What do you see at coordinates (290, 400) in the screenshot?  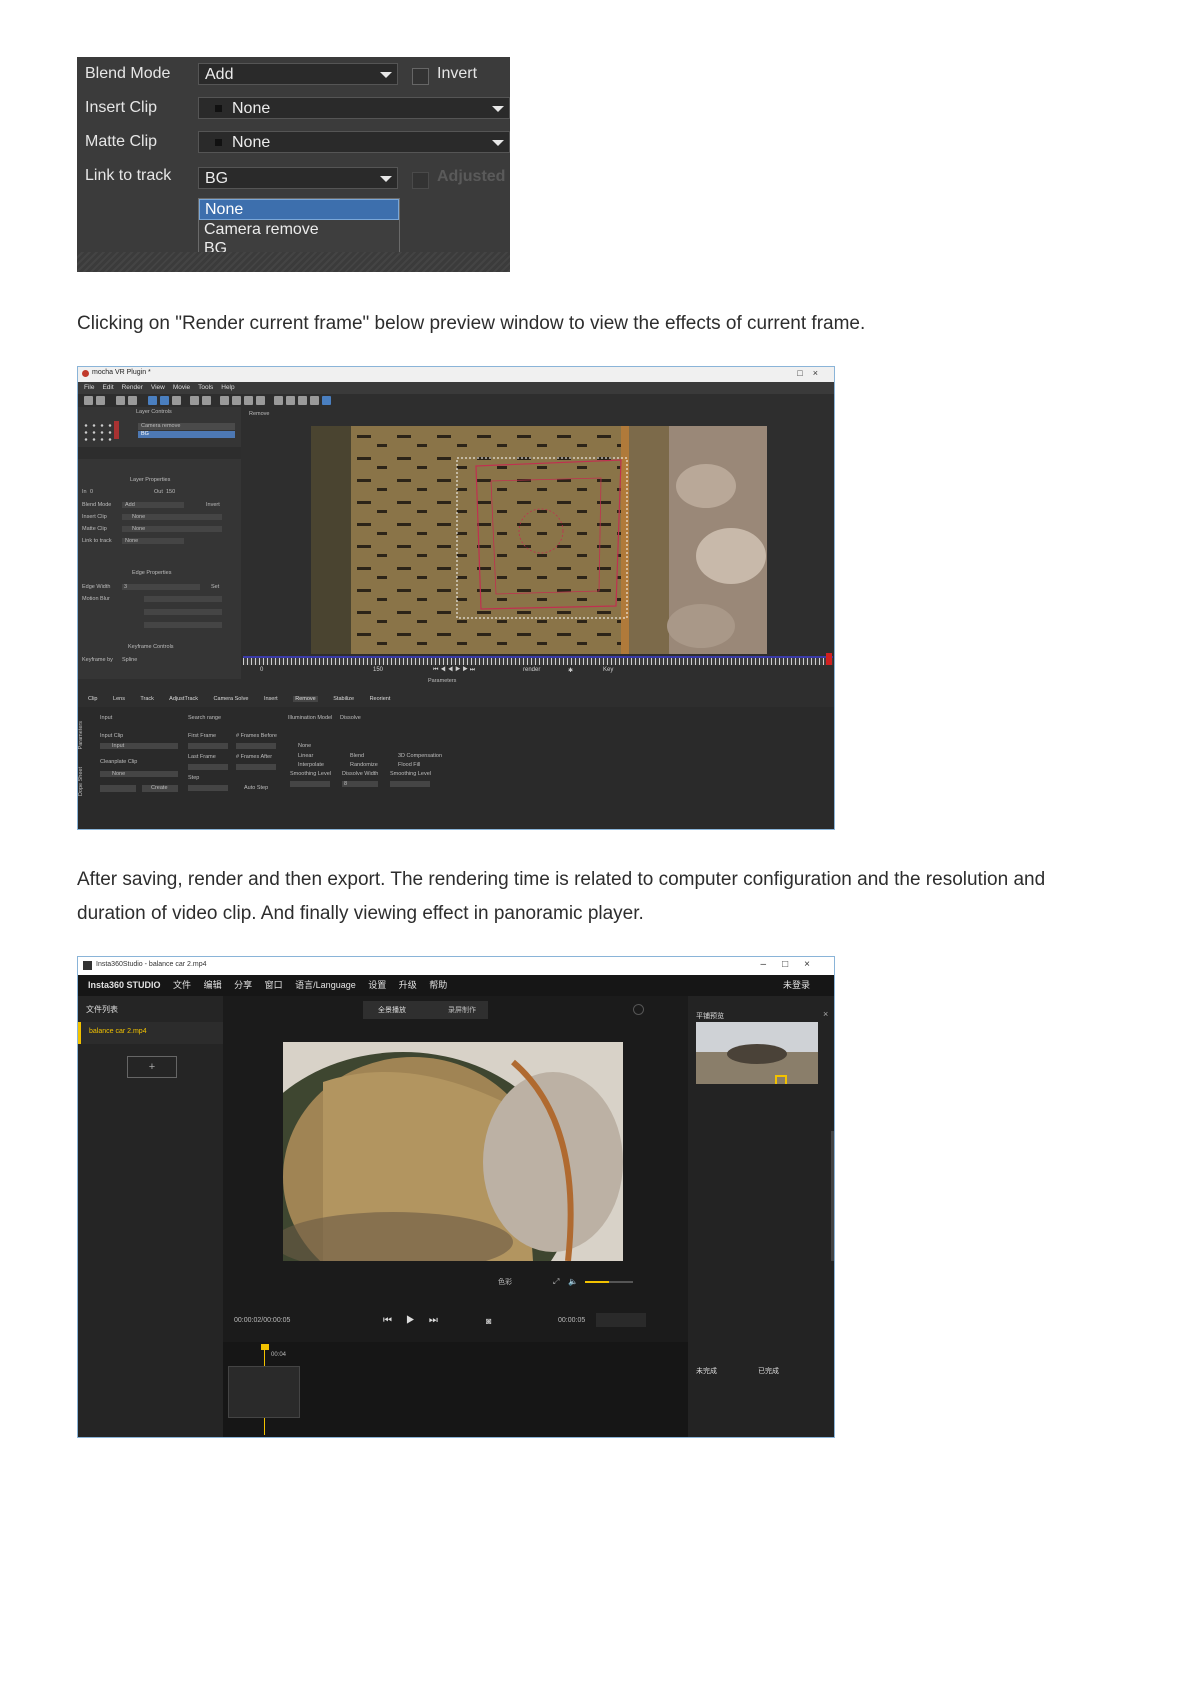 I see `rotate-icon` at bounding box center [290, 400].